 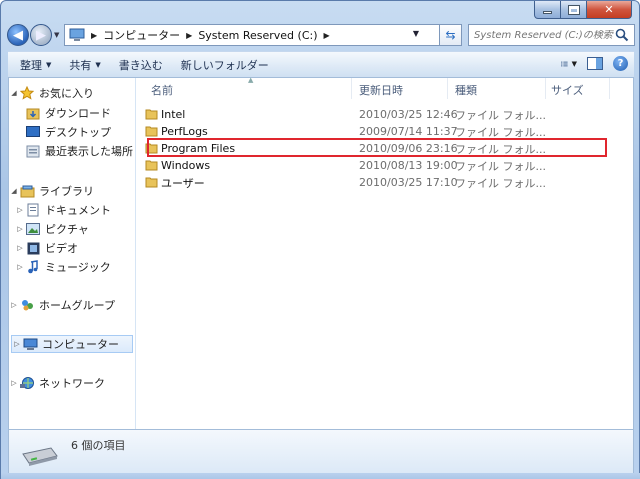 I want to click on minimize-button, so click(x=547, y=10).